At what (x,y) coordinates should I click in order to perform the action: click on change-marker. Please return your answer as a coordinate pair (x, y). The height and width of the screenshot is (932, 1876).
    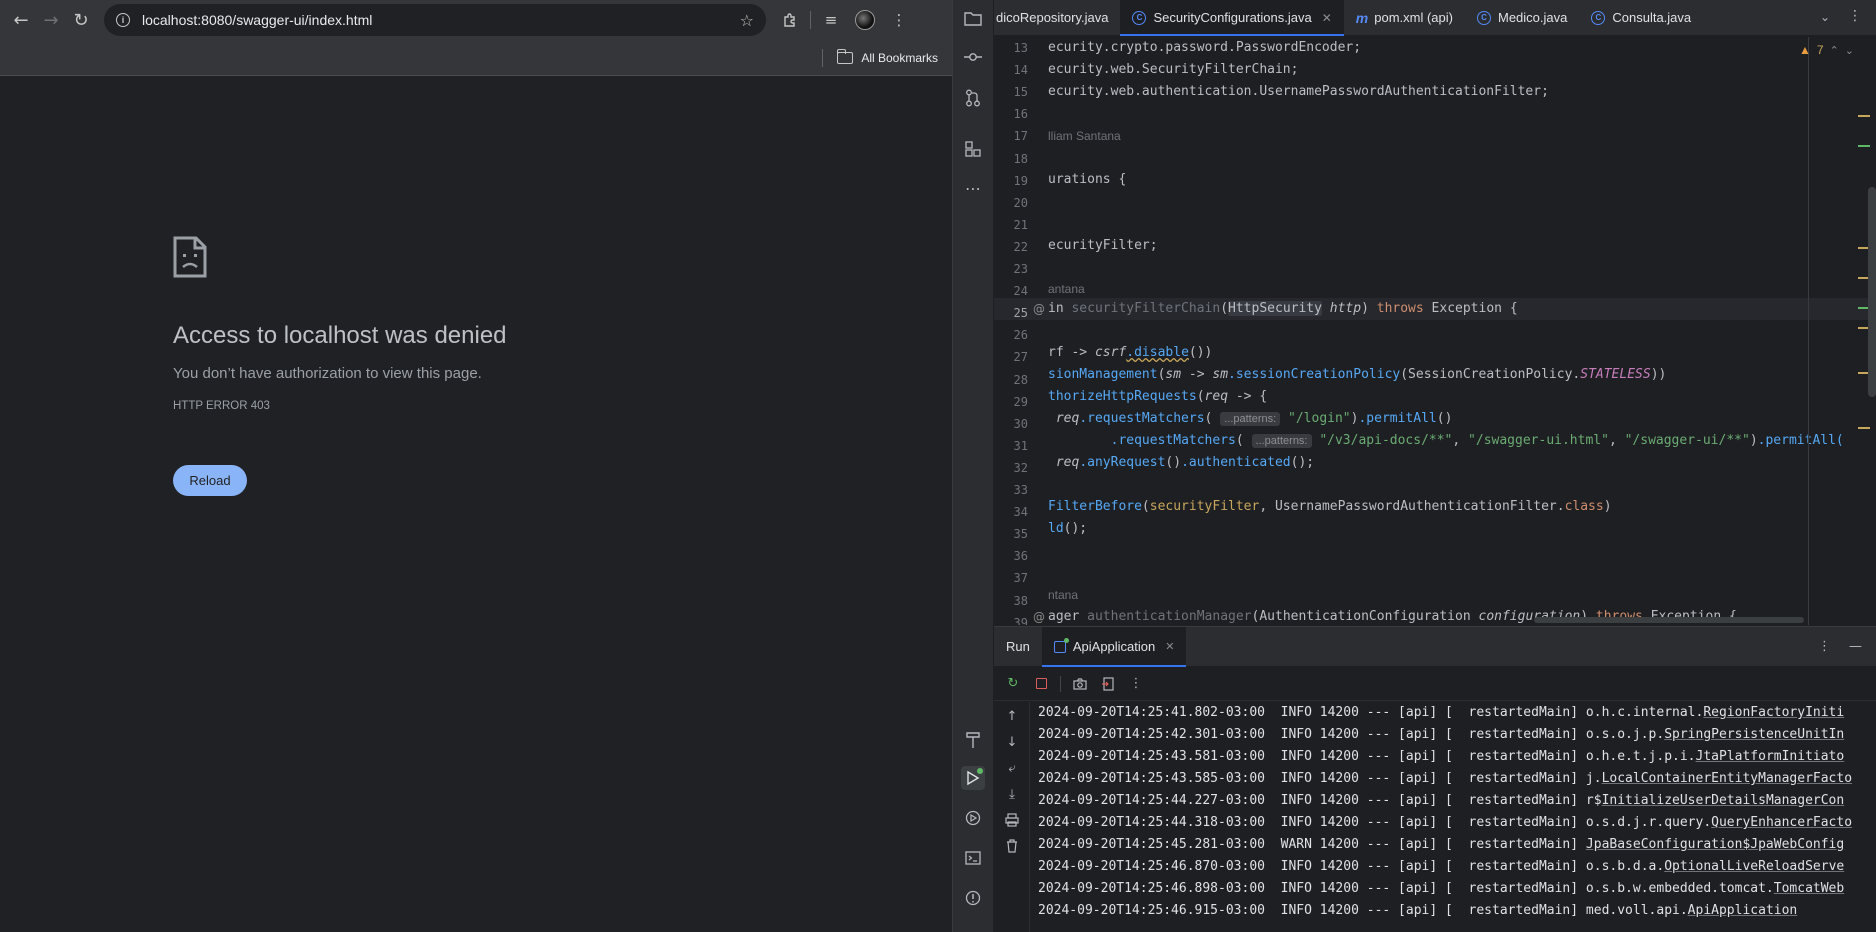
    Looking at the image, I should click on (1864, 146).